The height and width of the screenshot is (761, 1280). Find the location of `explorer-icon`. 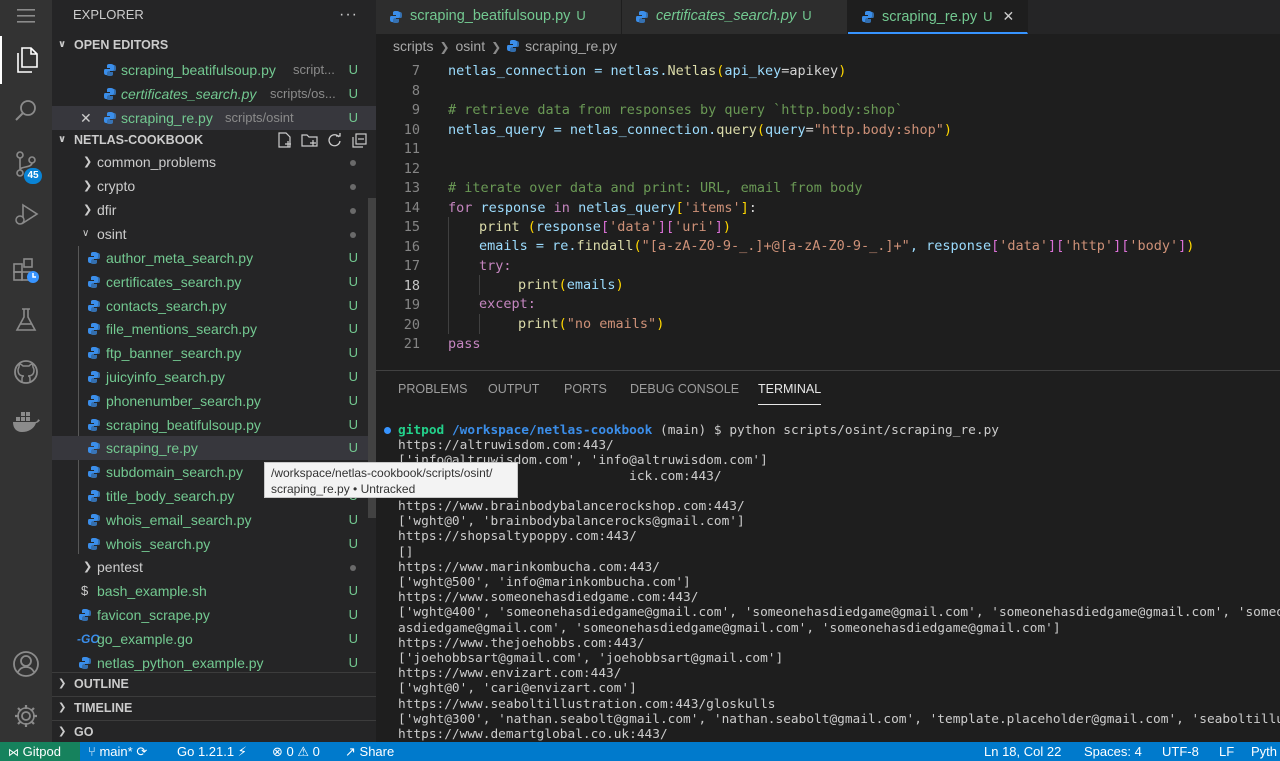

explorer-icon is located at coordinates (26, 60).